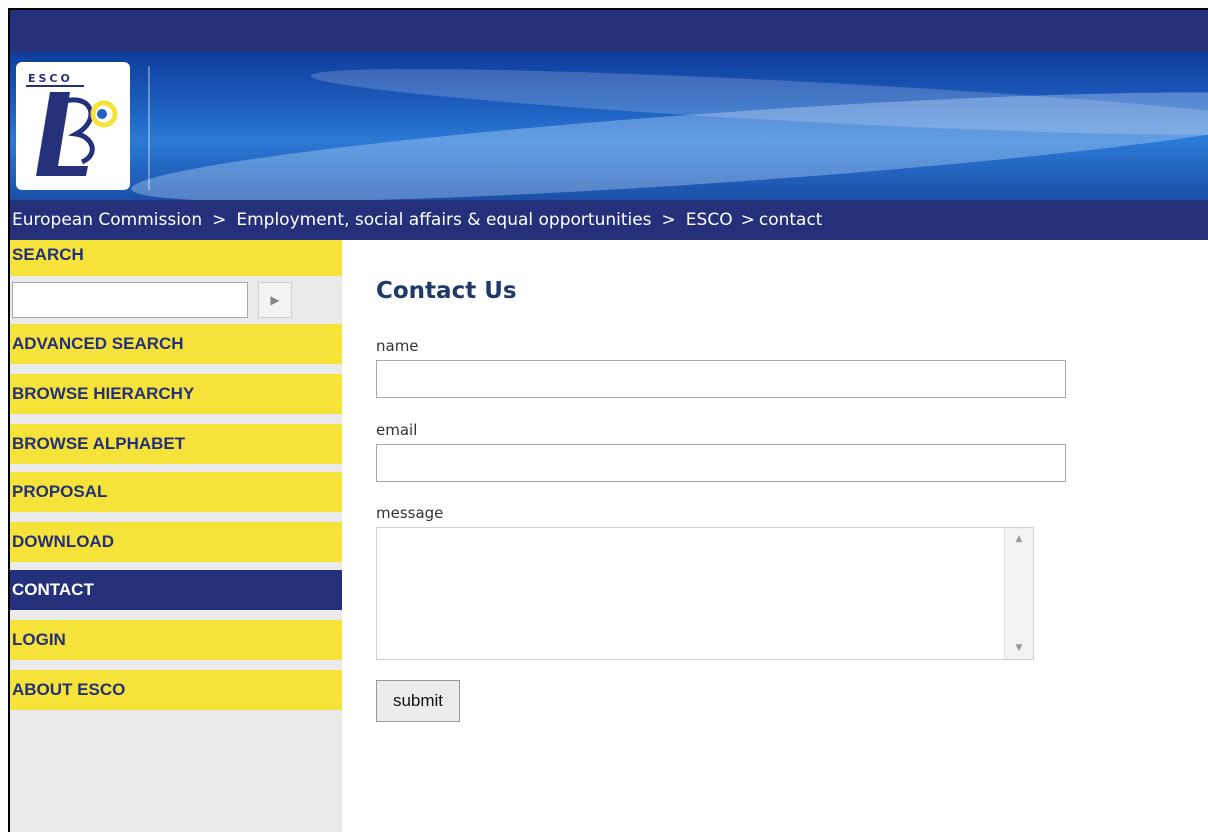  Describe the element at coordinates (609, 31) in the screenshot. I see `top-bar` at that location.